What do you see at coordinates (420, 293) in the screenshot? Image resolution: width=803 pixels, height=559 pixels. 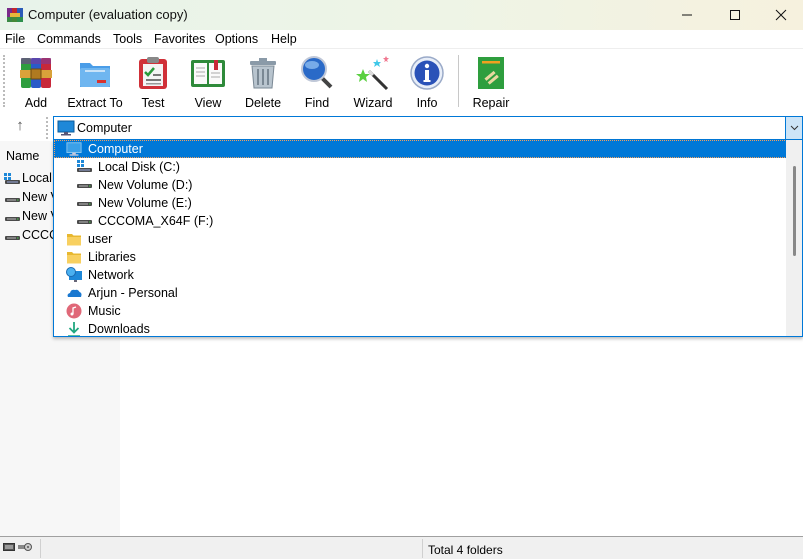 I see `dropdown-item-onedrive: Arjun - Personal` at bounding box center [420, 293].